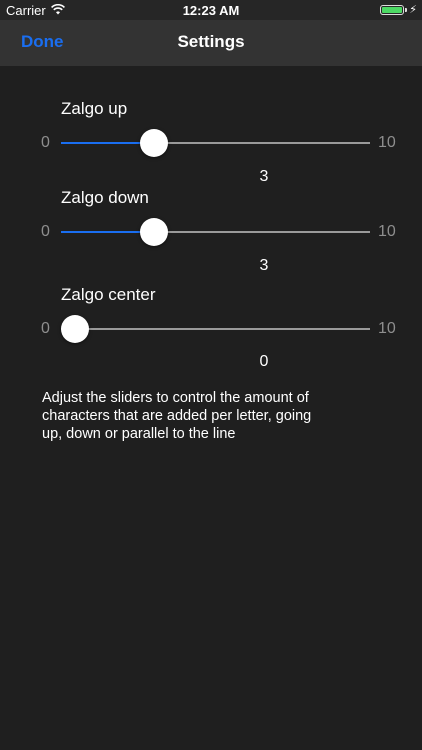 The width and height of the screenshot is (422, 750). What do you see at coordinates (413, 10) in the screenshot?
I see `charging-icon: ⚡` at bounding box center [413, 10].